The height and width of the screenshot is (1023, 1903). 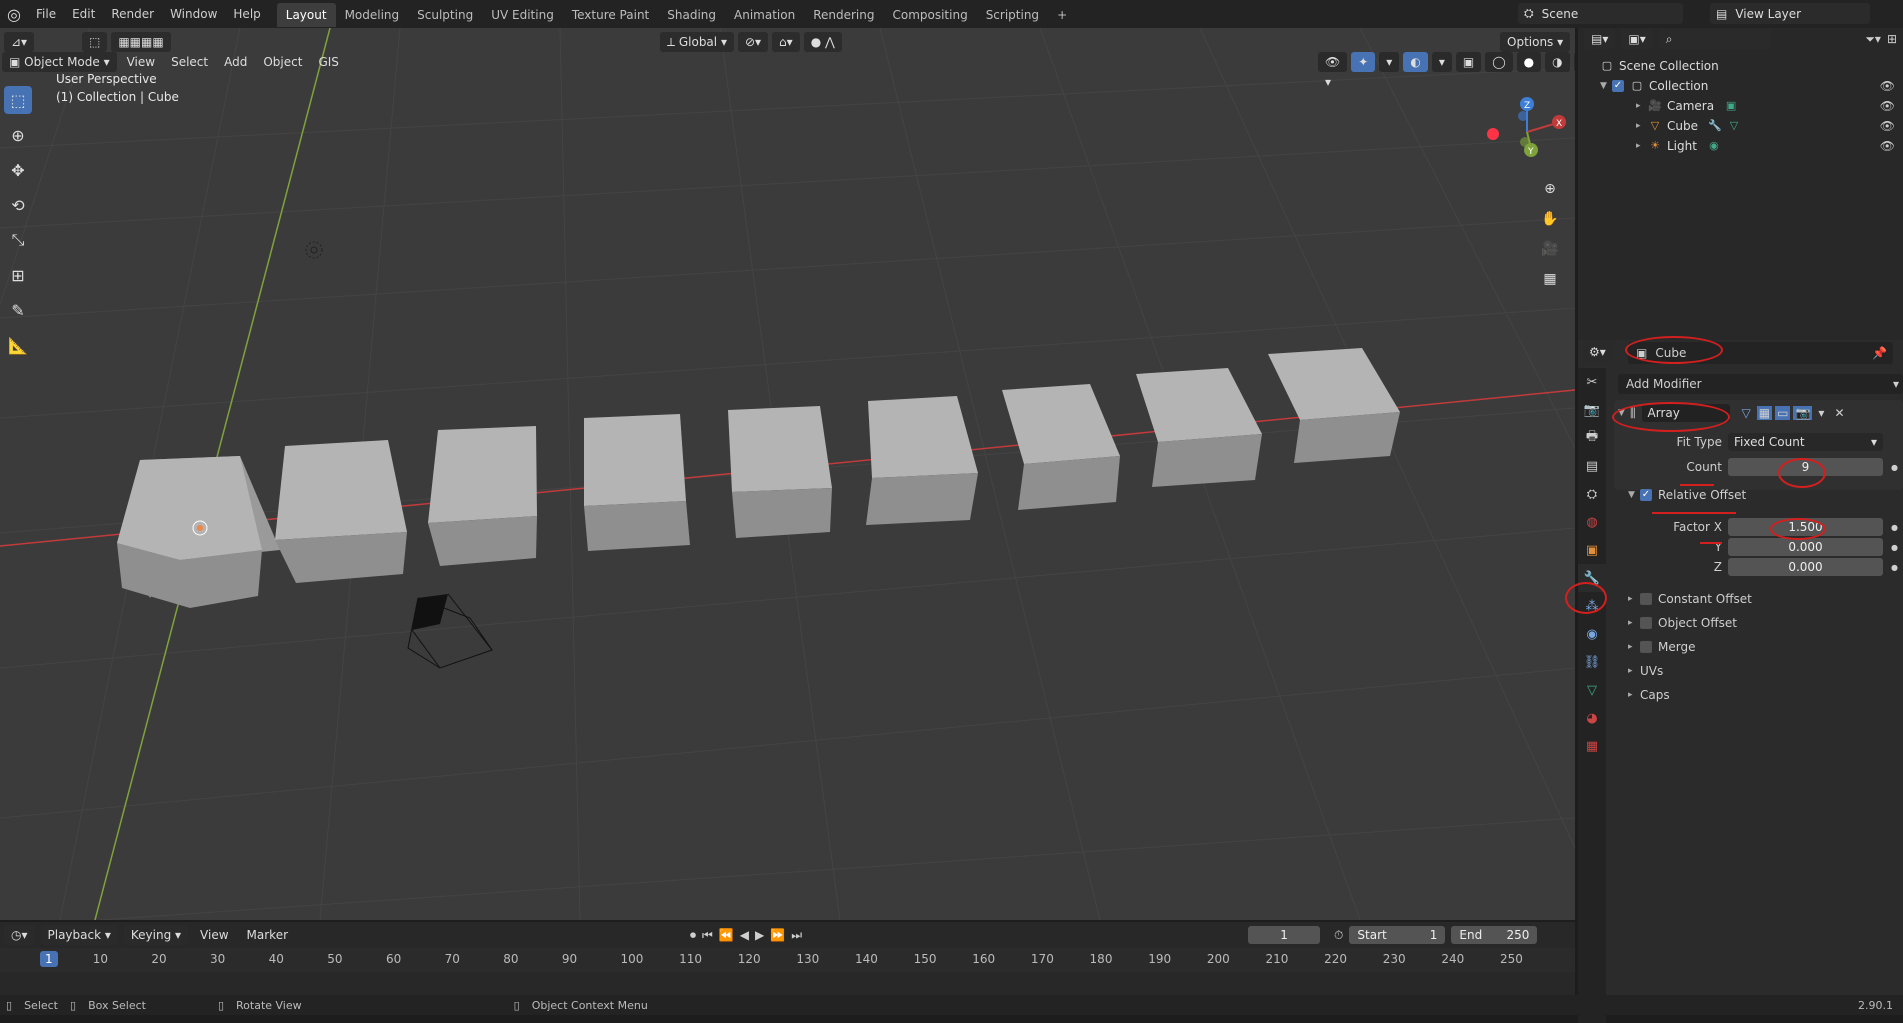 What do you see at coordinates (697, 42) in the screenshot?
I see `transform-orientation-dropdown: ⟂ Global ▾` at bounding box center [697, 42].